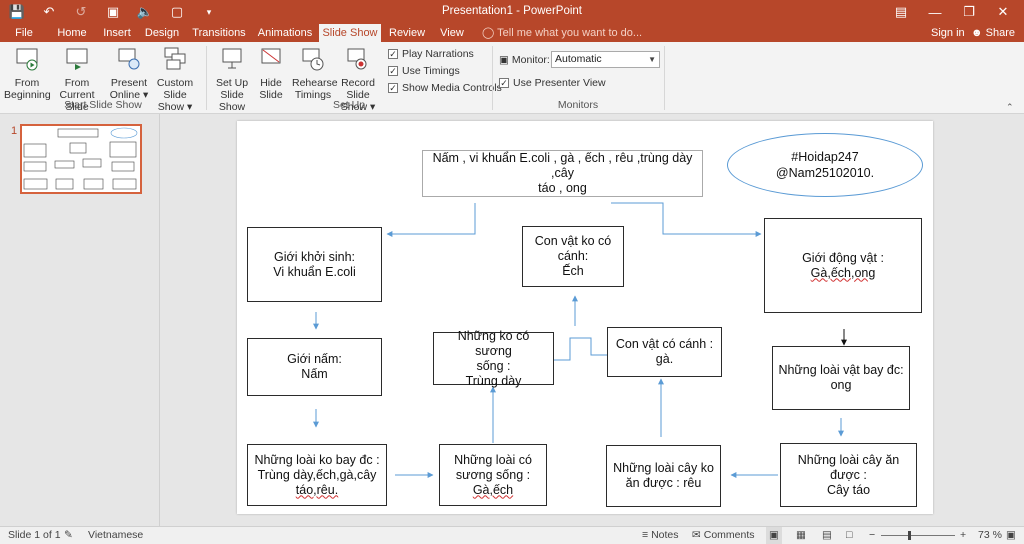 This screenshot has height=544, width=1024. Describe the element at coordinates (103, 105) in the screenshot. I see `group-label-start-slide-show: Start Slide Show` at that location.